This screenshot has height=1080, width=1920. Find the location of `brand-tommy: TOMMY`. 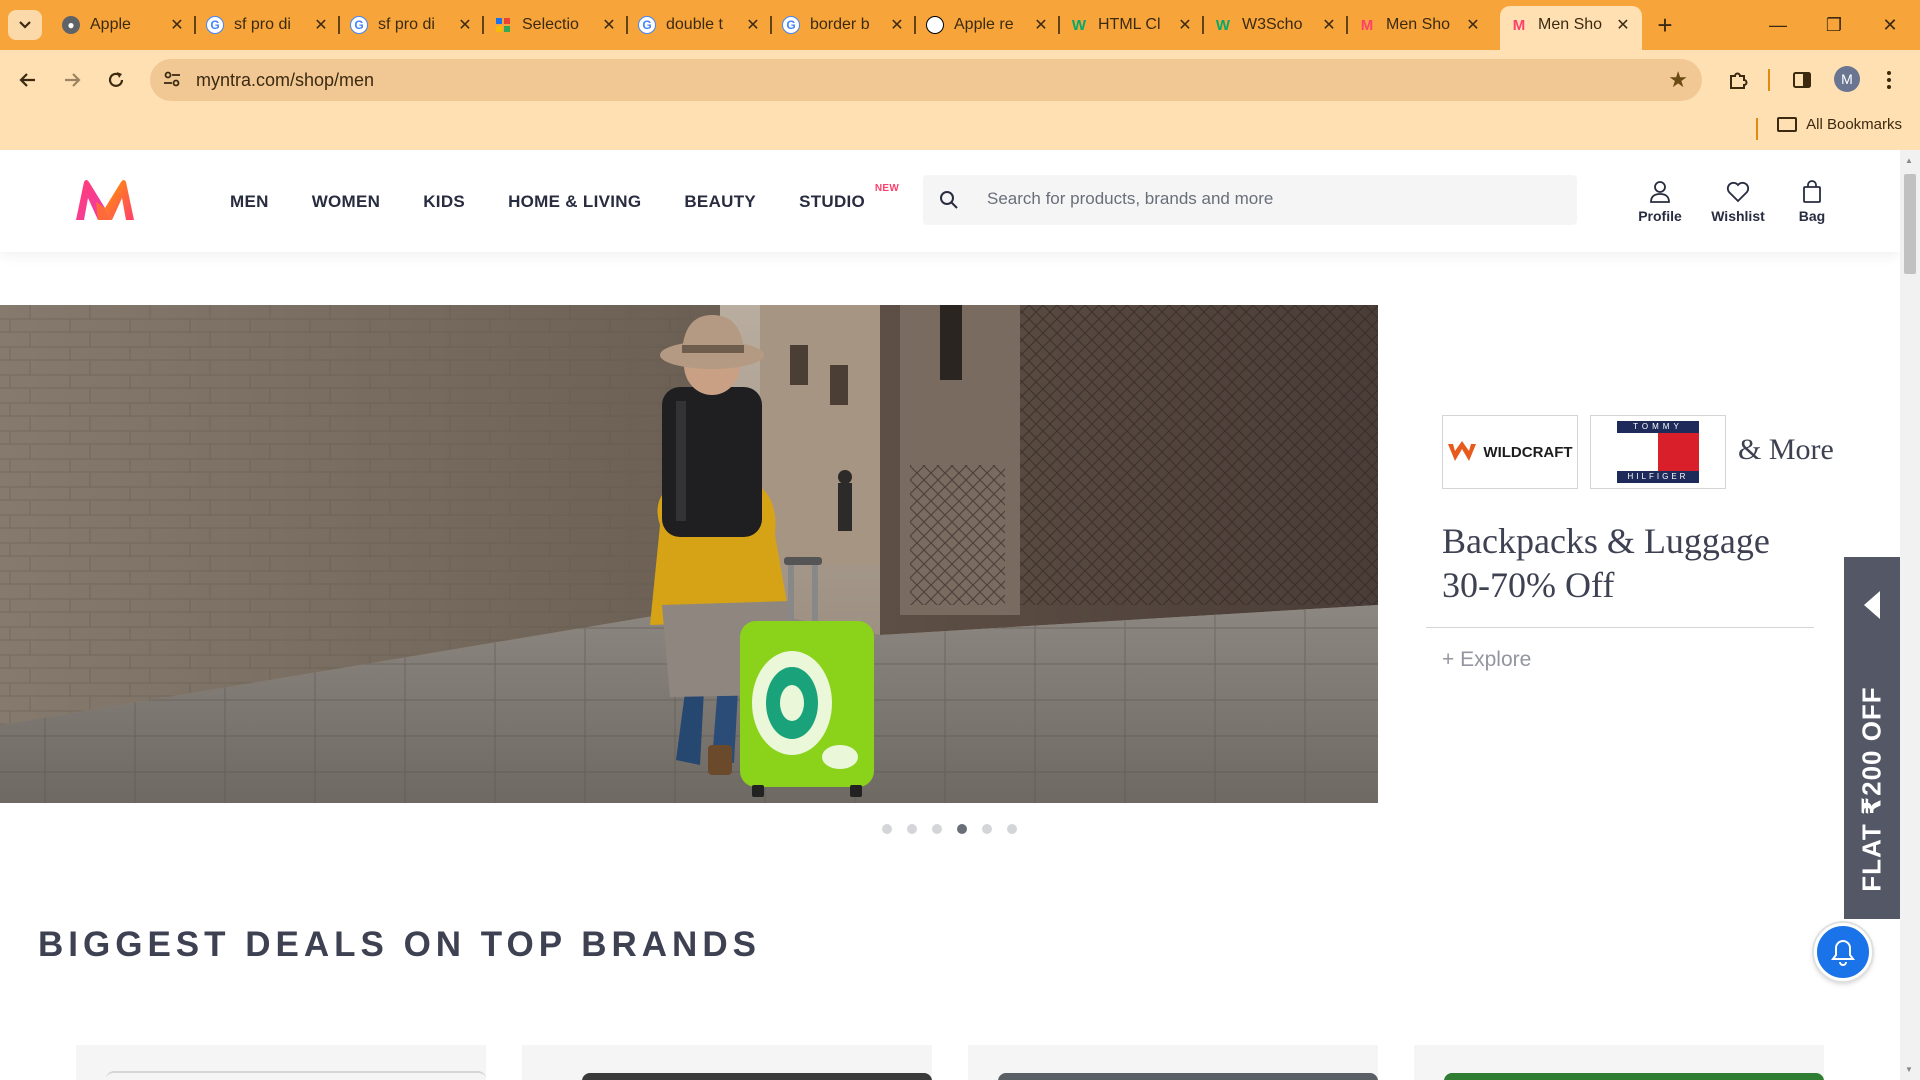

brand-tommy: TOMMY is located at coordinates (1658, 426).